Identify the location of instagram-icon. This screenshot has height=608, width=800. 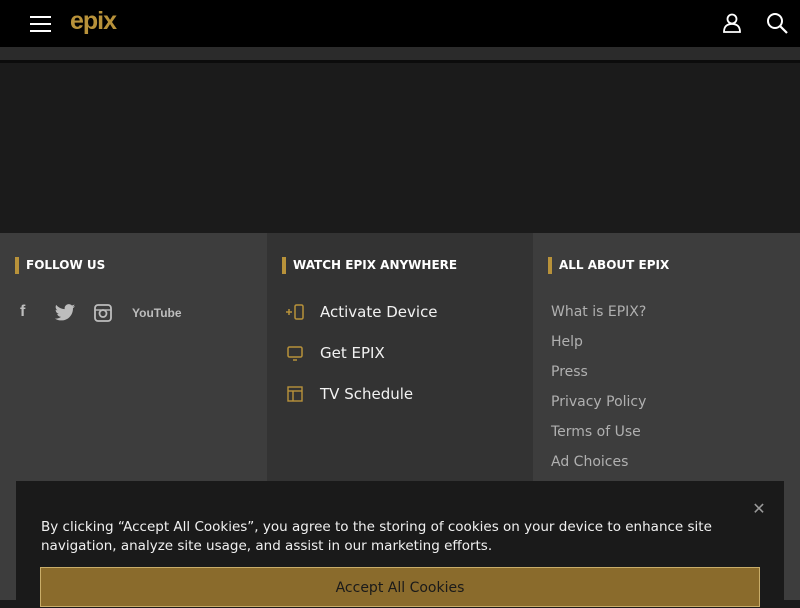
(103, 313).